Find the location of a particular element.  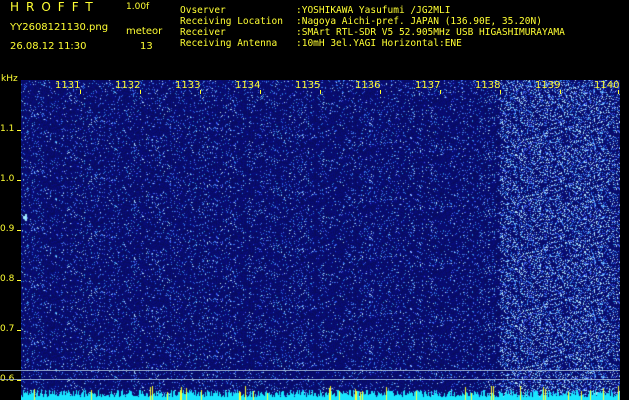

x-tick-label: 1140 is located at coordinates (607, 85).